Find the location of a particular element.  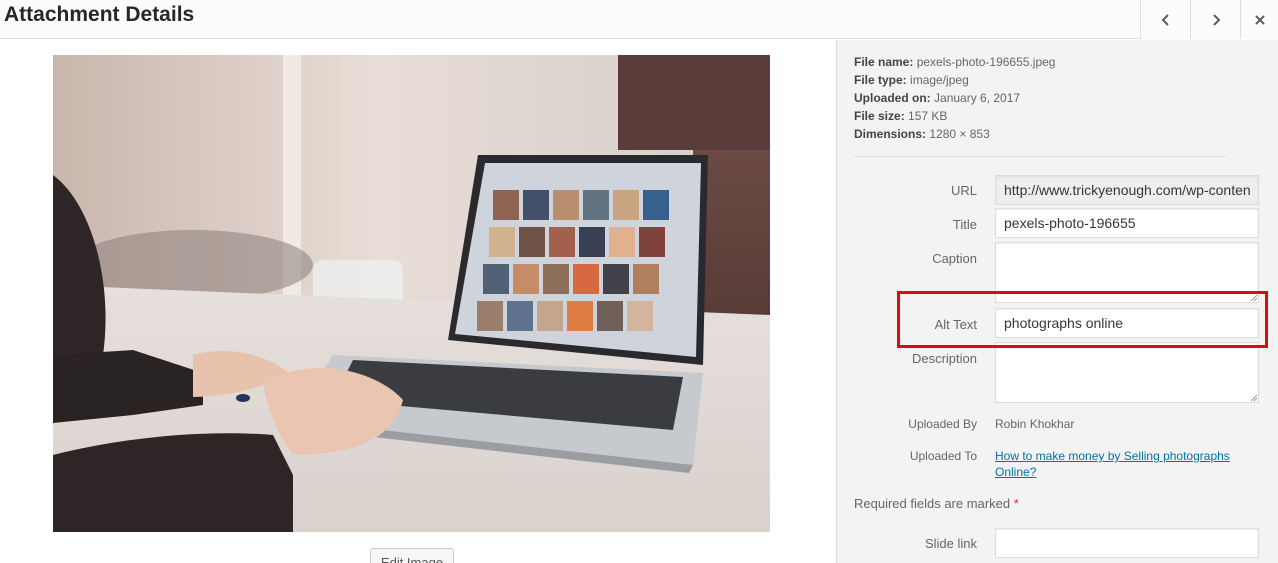

required-note-text: Required fields are marked is located at coordinates (932, 503).